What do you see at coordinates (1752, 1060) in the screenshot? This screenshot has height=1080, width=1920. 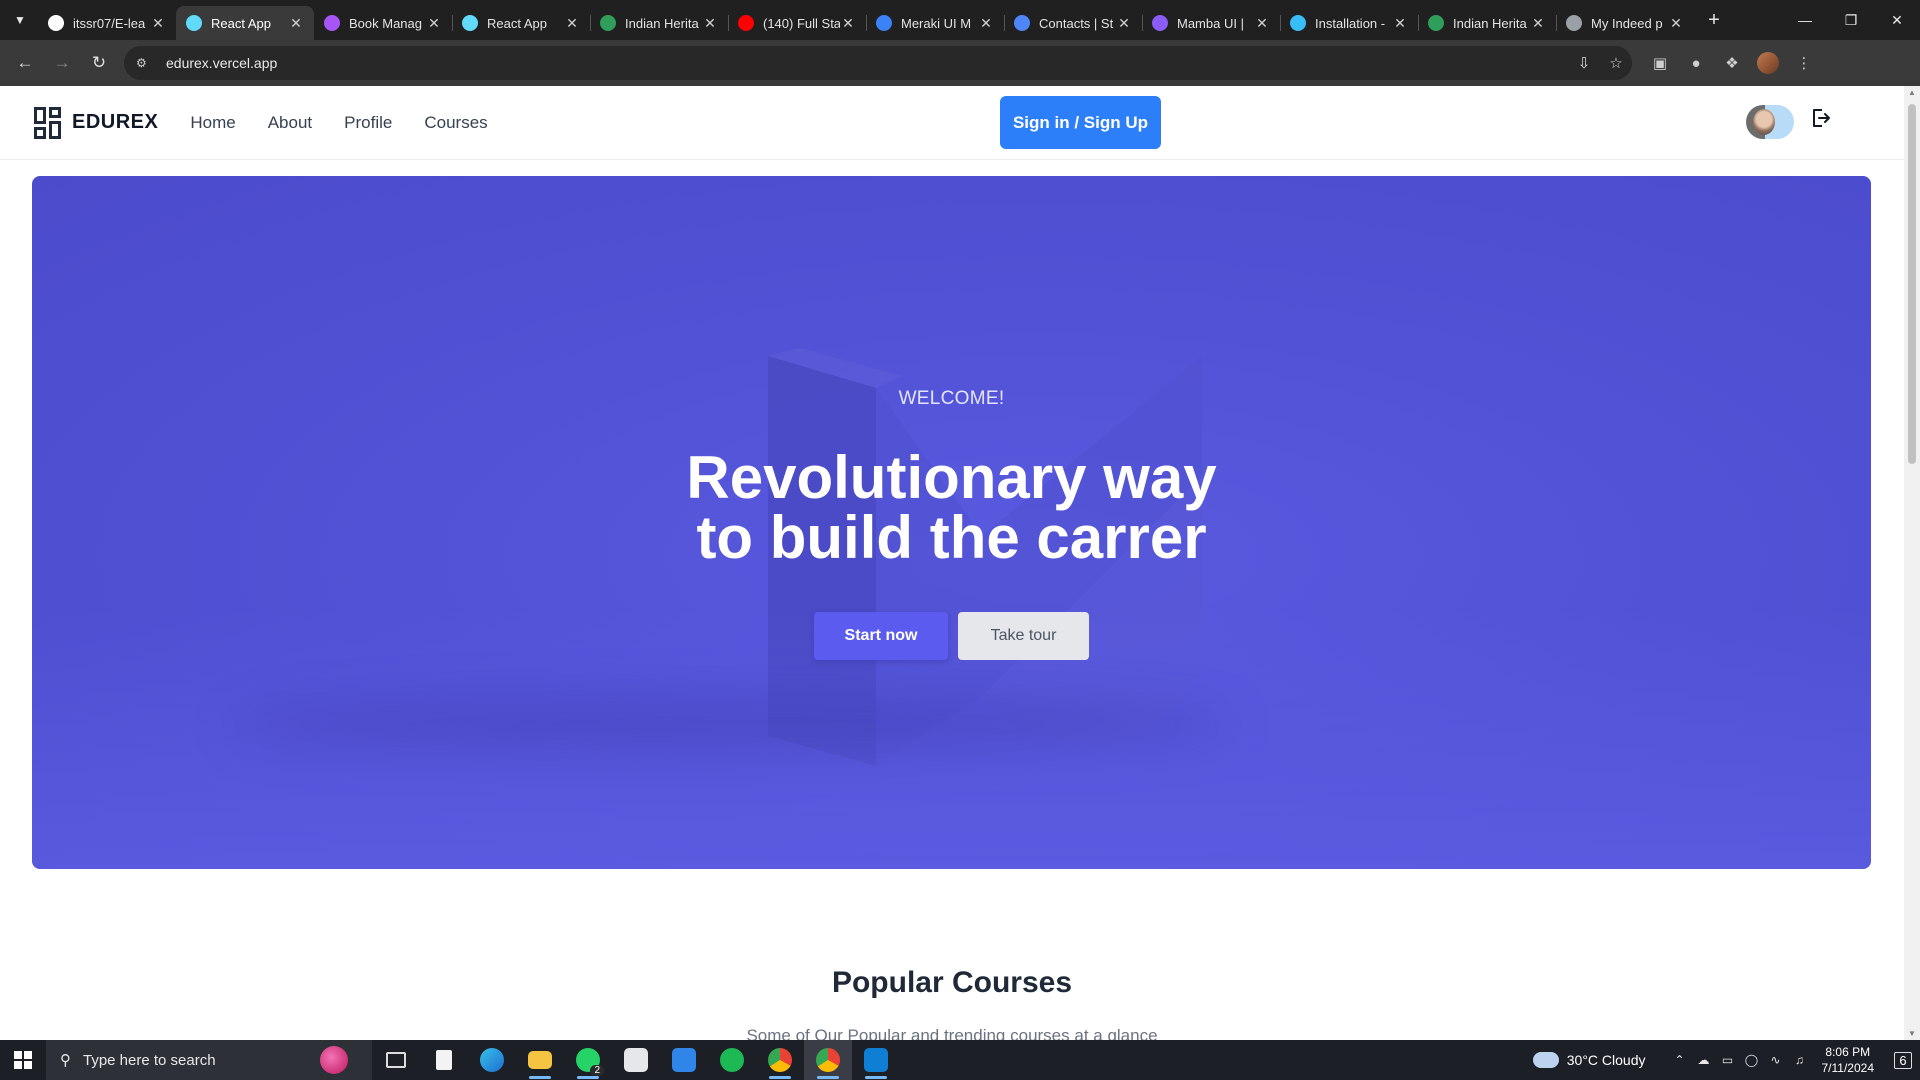 I see `meet-now-icon: ◯` at bounding box center [1752, 1060].